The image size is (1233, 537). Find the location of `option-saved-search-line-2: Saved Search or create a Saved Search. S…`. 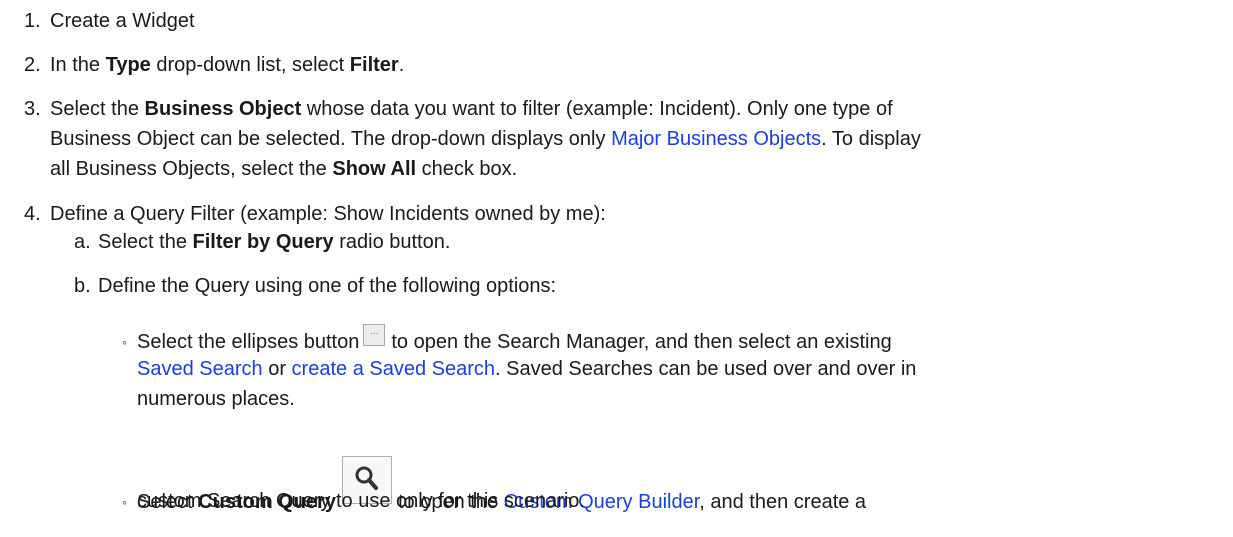

option-saved-search-line-2: Saved Search or create a Saved Search. S… is located at coordinates (526, 369).